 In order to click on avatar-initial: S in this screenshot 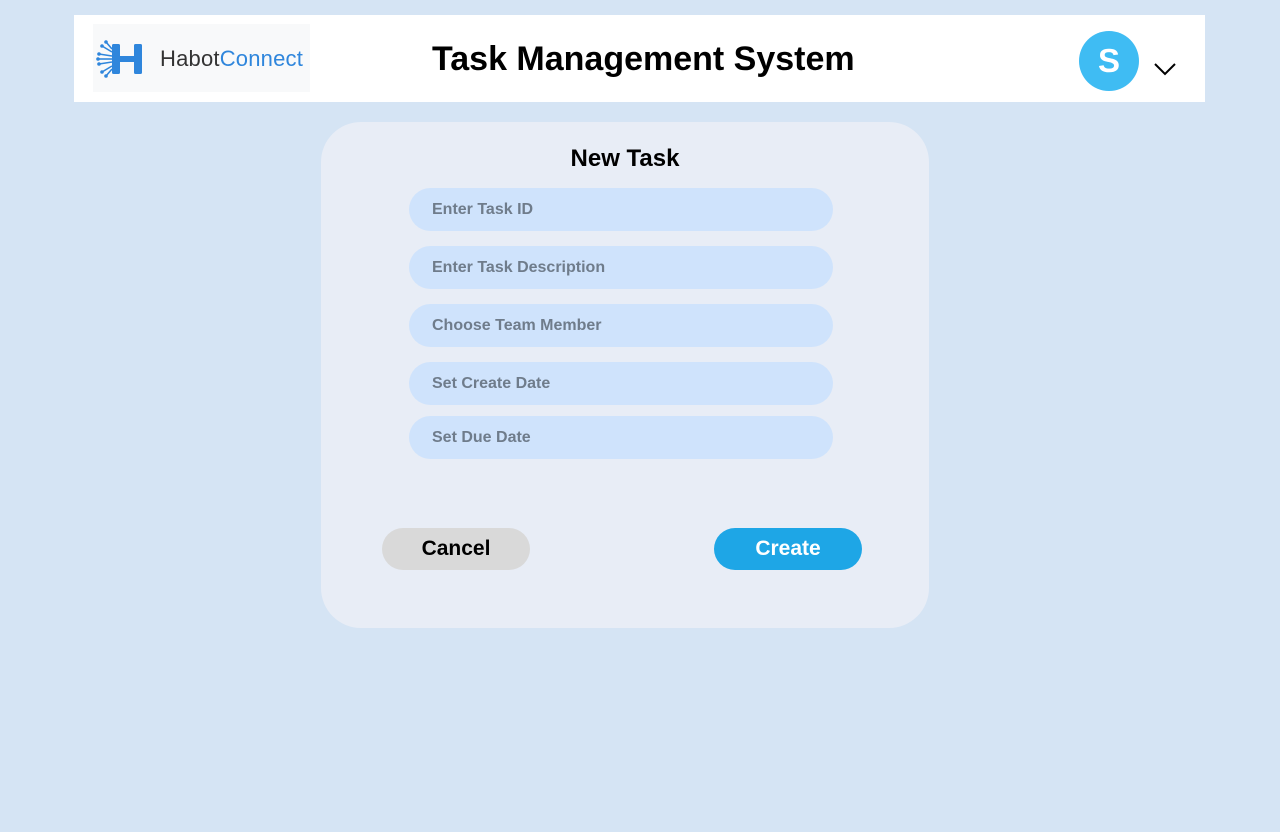, I will do `click(1108, 60)`.